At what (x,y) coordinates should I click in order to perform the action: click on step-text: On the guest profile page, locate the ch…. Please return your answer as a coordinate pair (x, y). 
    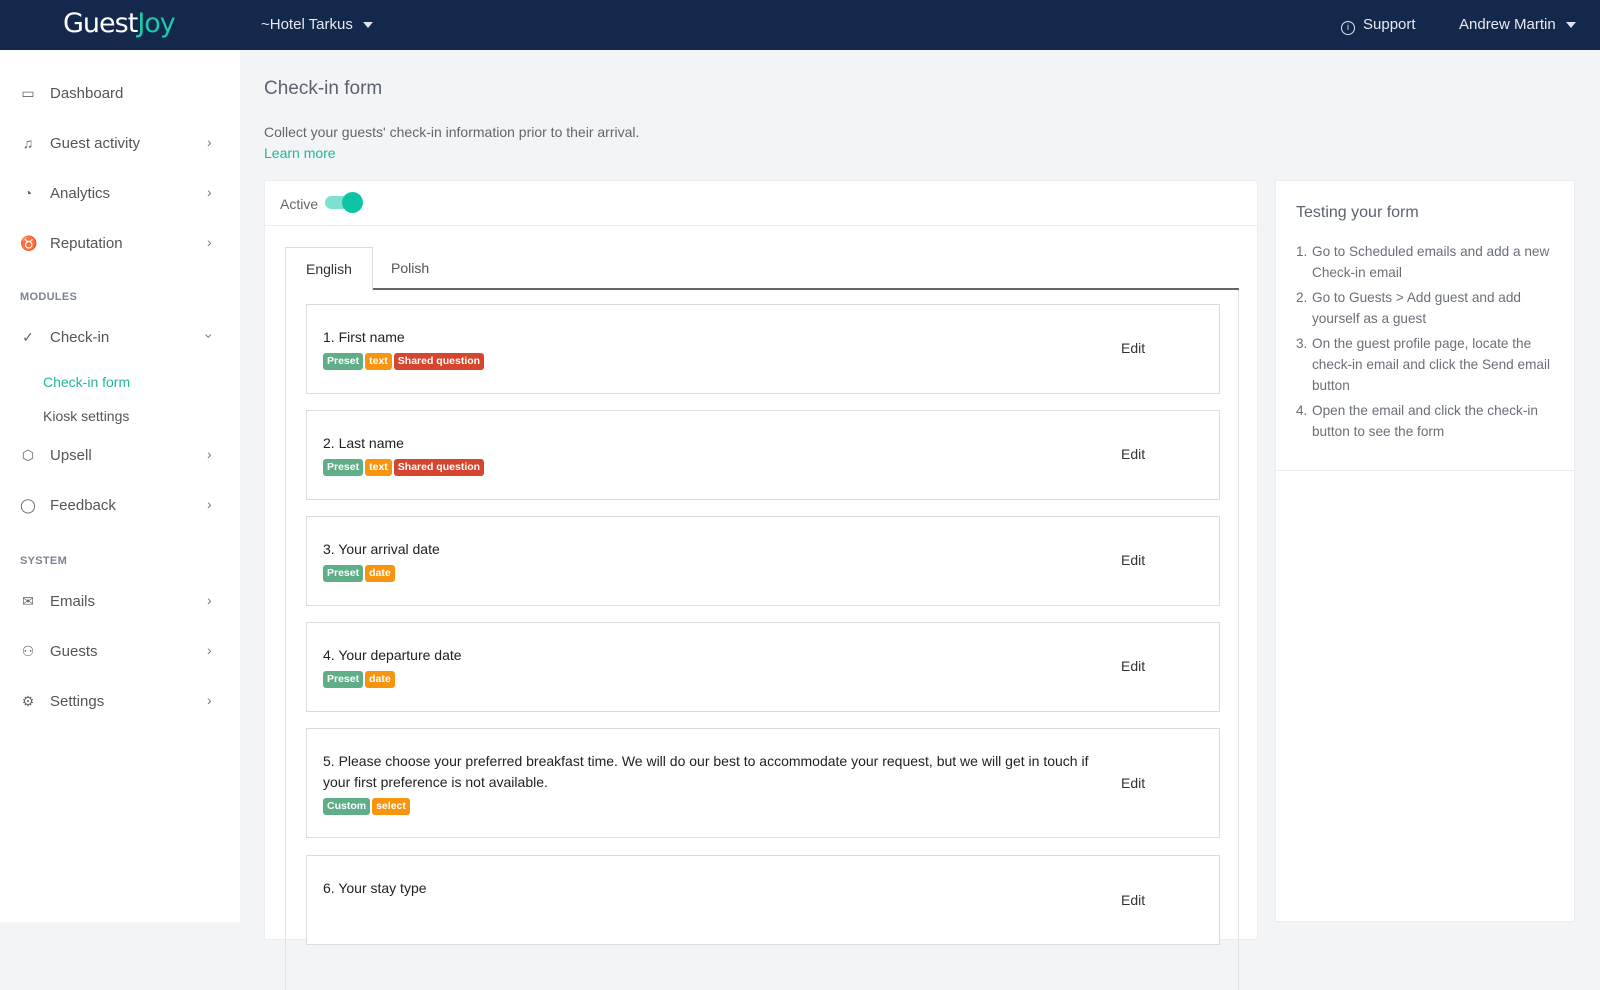
    Looking at the image, I should click on (1431, 364).